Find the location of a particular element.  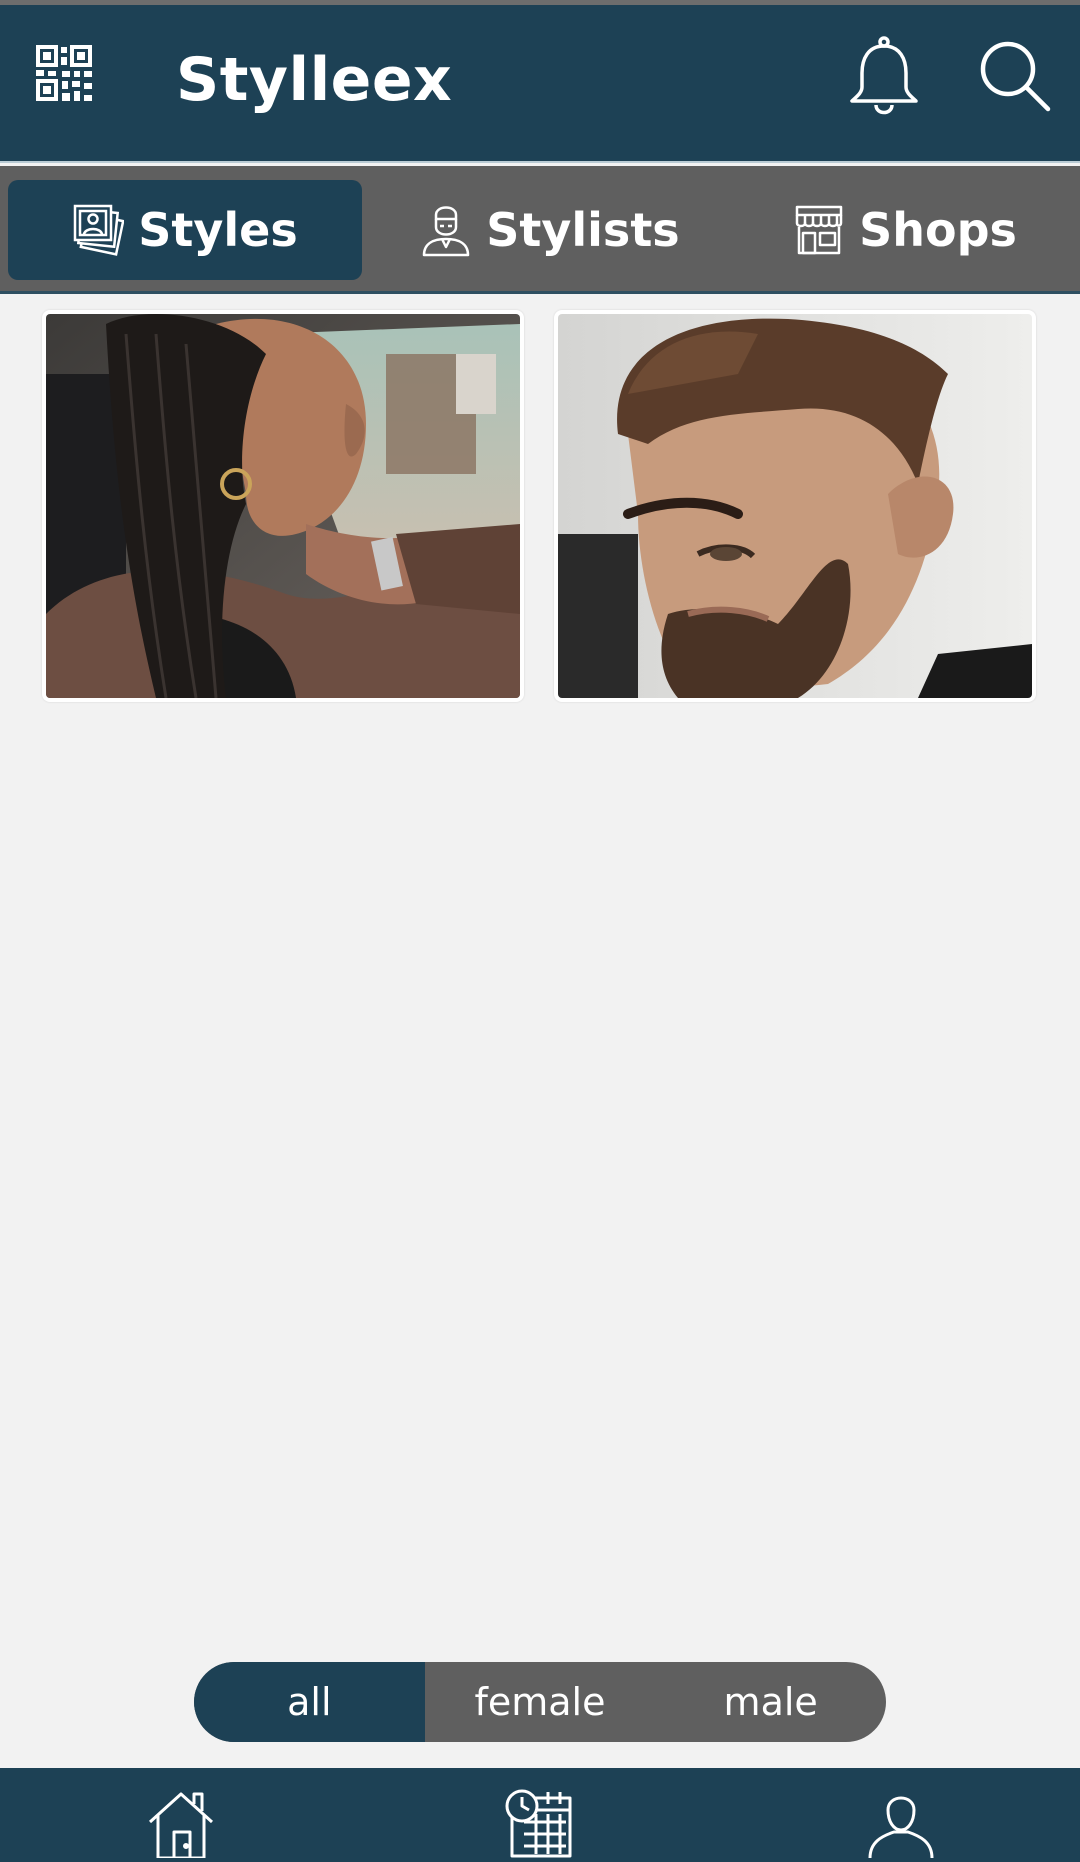

filter-male: male is located at coordinates (770, 1702).